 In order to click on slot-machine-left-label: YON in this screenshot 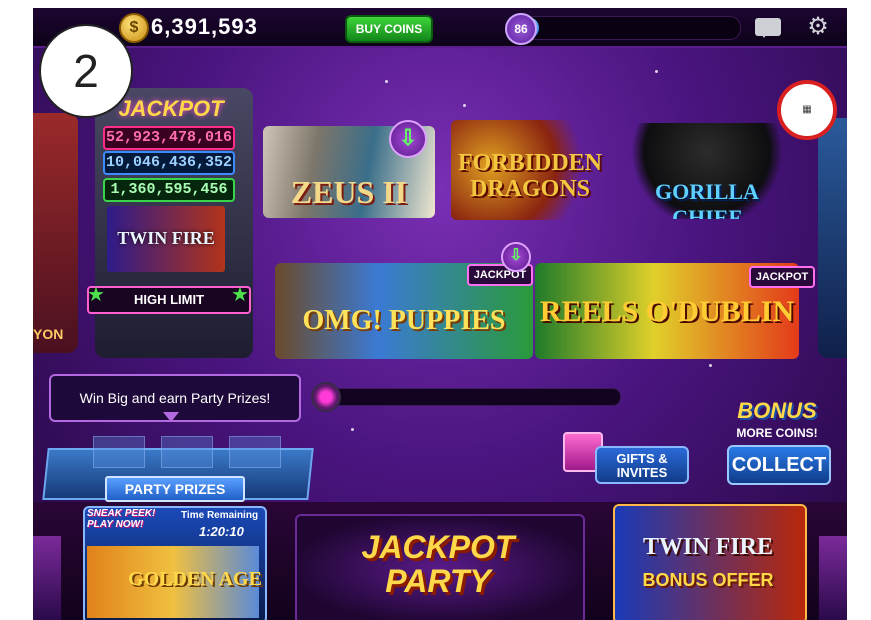, I will do `click(48, 334)`.